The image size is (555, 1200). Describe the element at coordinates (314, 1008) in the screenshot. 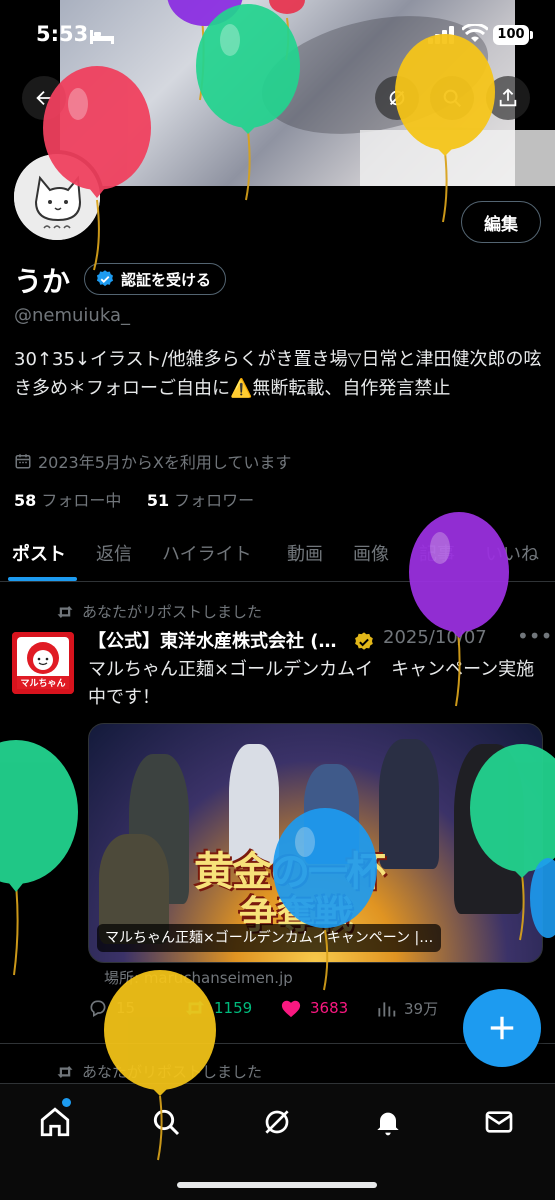

I see `like-button: 3683` at that location.